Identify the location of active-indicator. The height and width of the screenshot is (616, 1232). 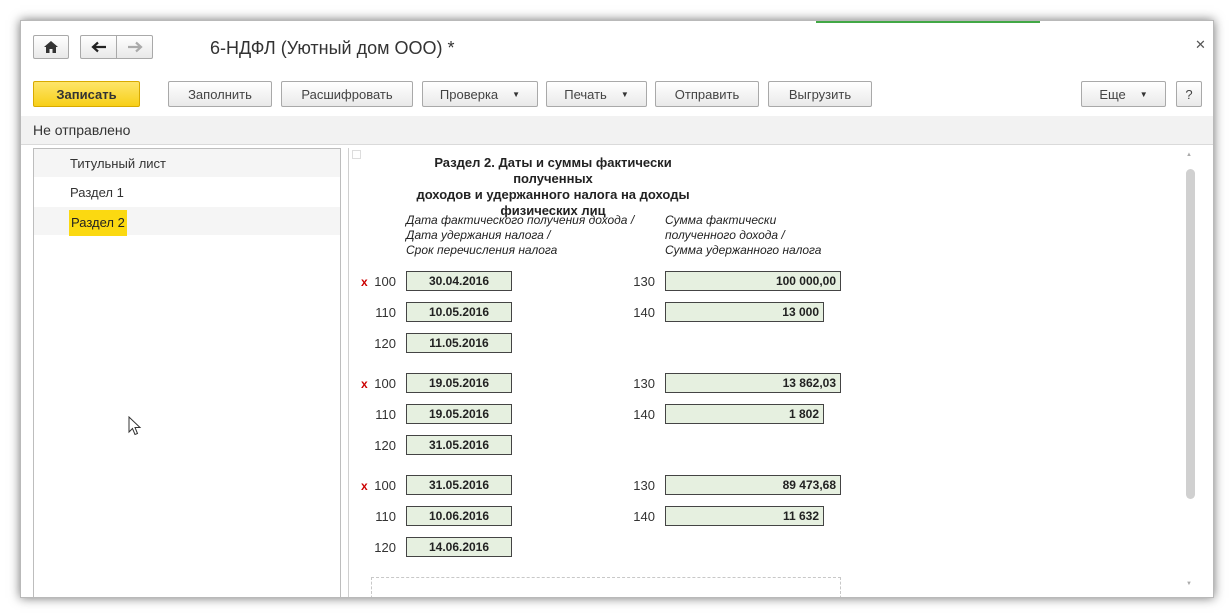
(928, 22).